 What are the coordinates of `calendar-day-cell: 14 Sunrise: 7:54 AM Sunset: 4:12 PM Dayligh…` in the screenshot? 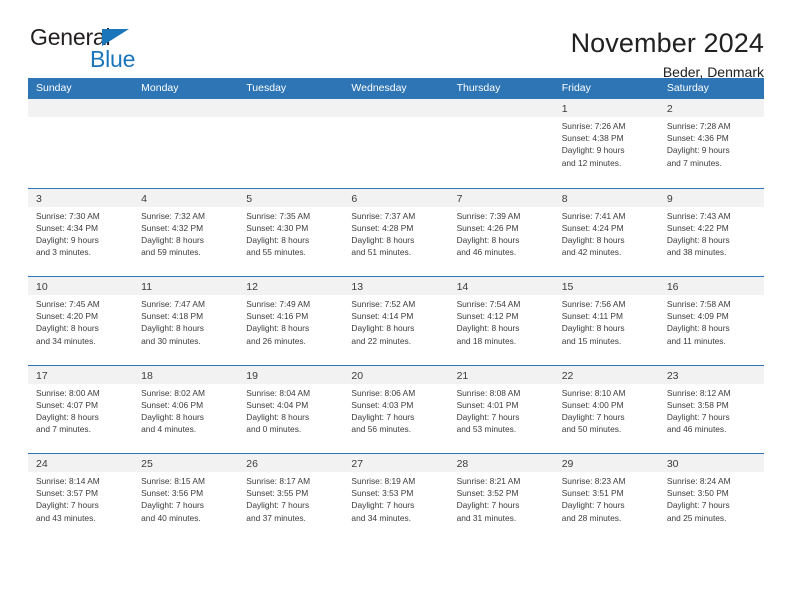 It's located at (501, 321).